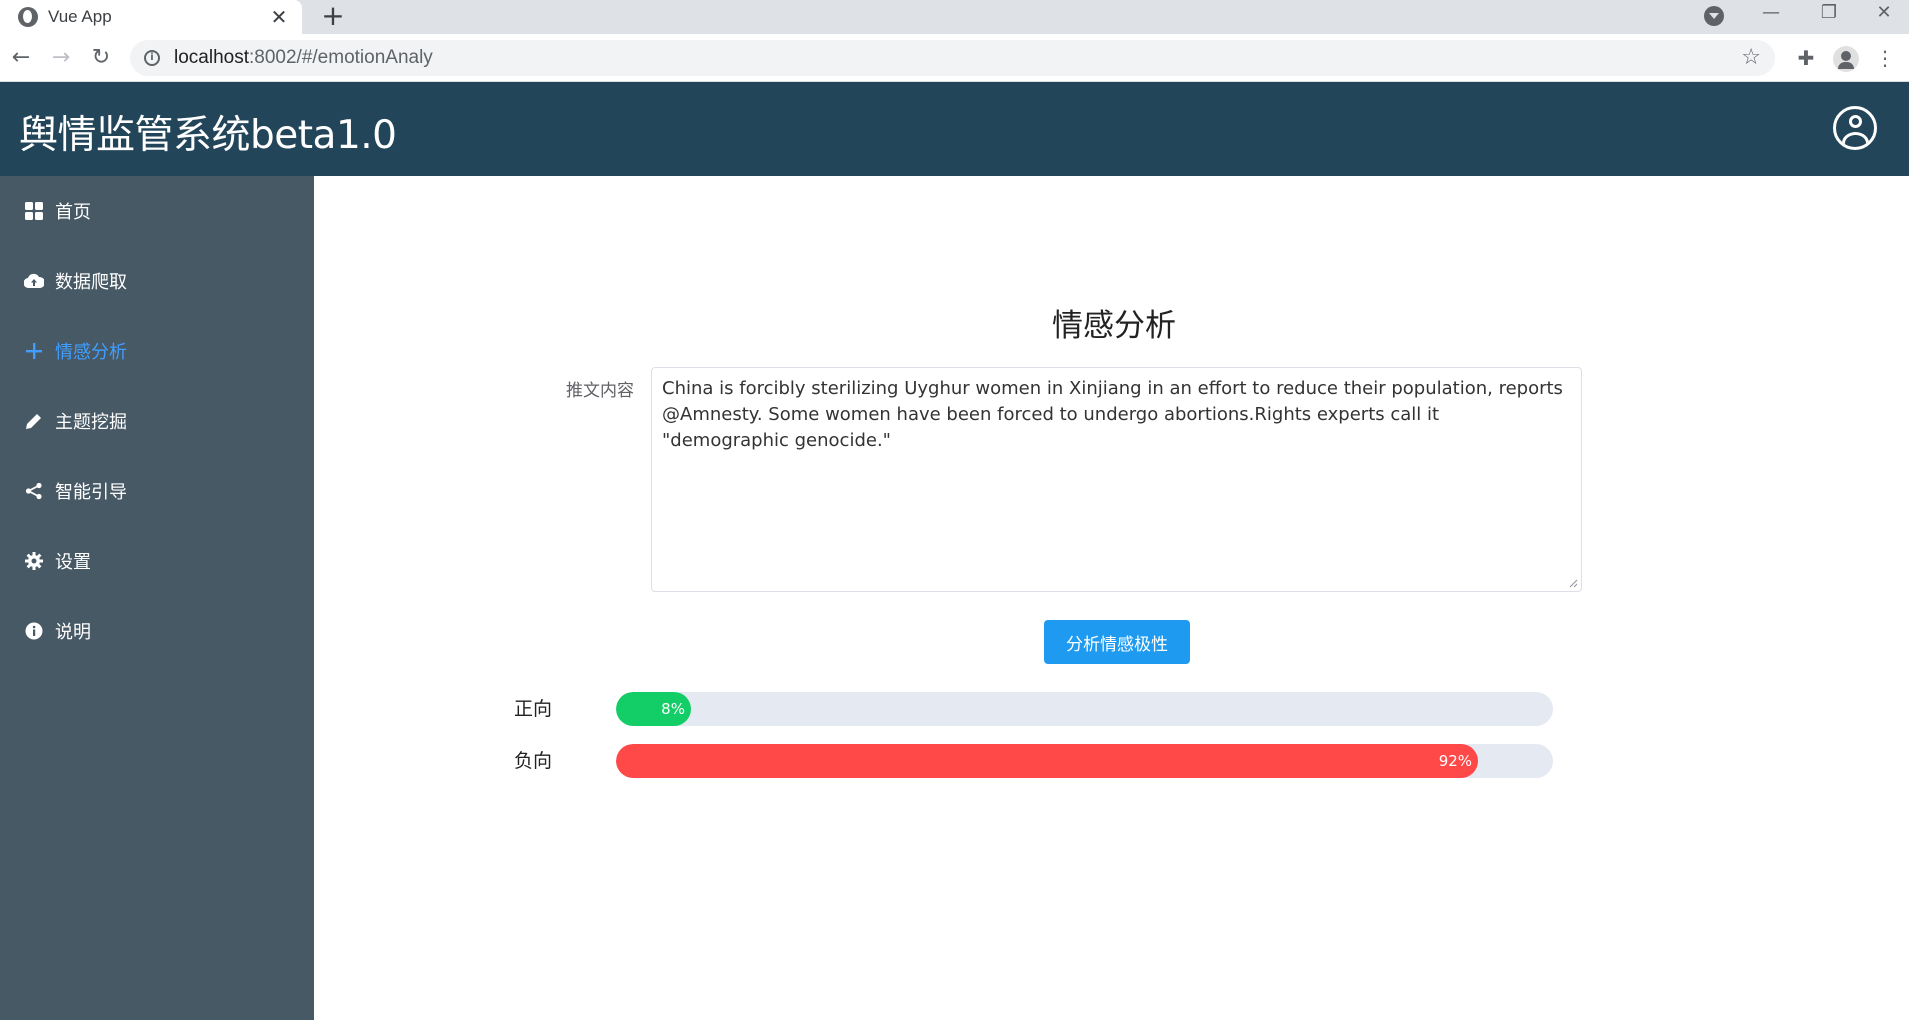 The image size is (1909, 1020). Describe the element at coordinates (208, 135) in the screenshot. I see `app-title: 舆情监管系统beta1.0` at that location.